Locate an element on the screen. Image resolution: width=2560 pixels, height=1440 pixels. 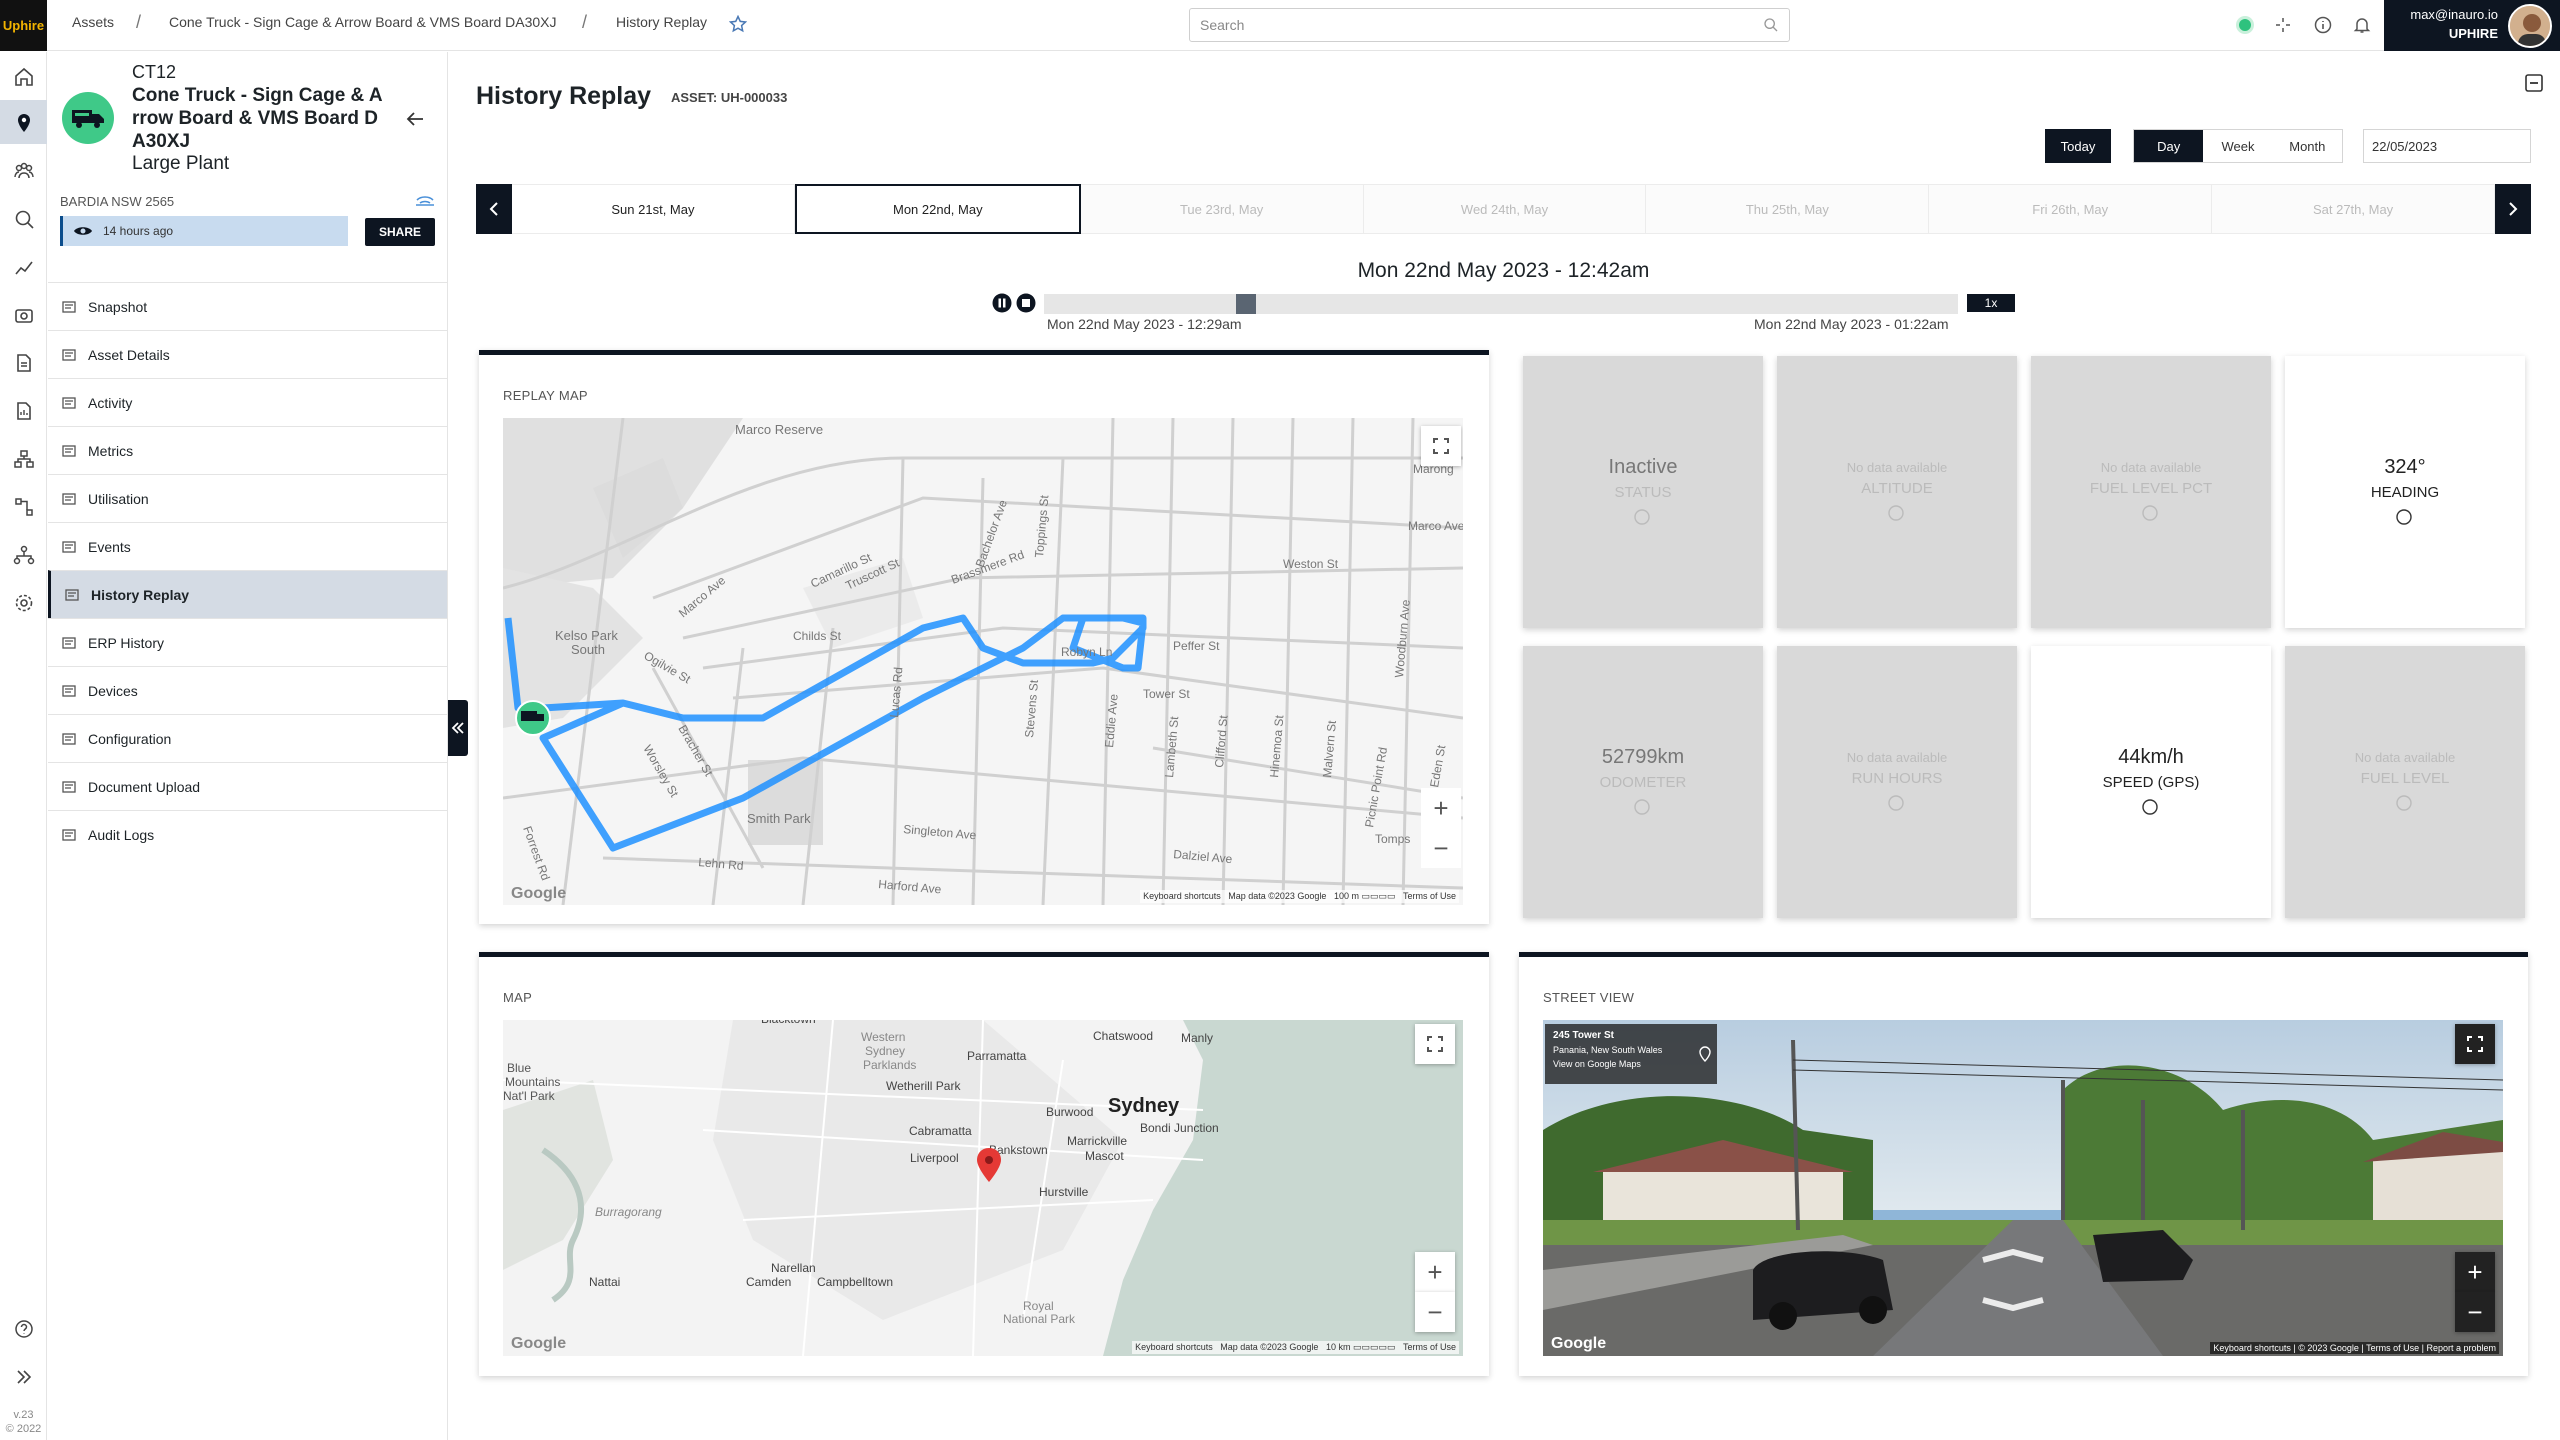
nav-item-history-replay: History Replay is located at coordinates (247, 594).